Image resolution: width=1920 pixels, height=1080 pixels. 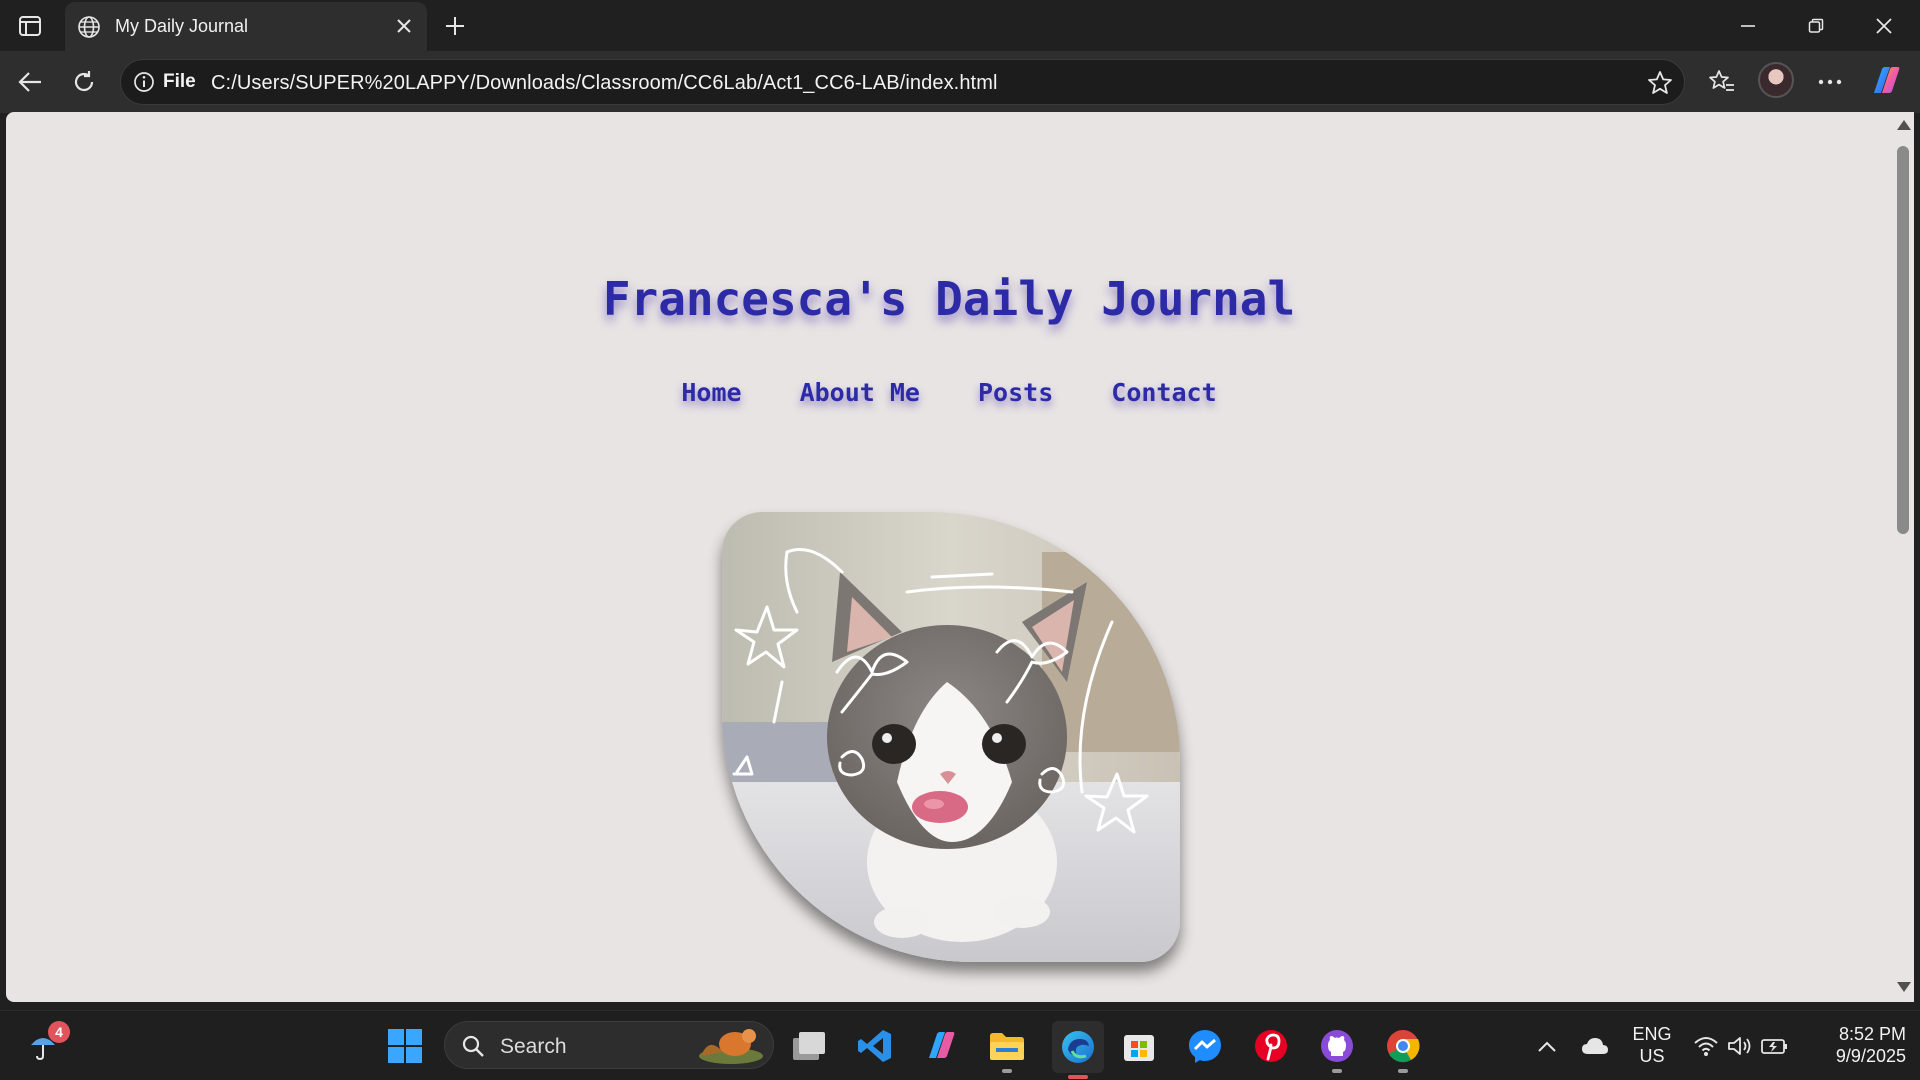 I want to click on github-icon, so click(x=1337, y=1046).